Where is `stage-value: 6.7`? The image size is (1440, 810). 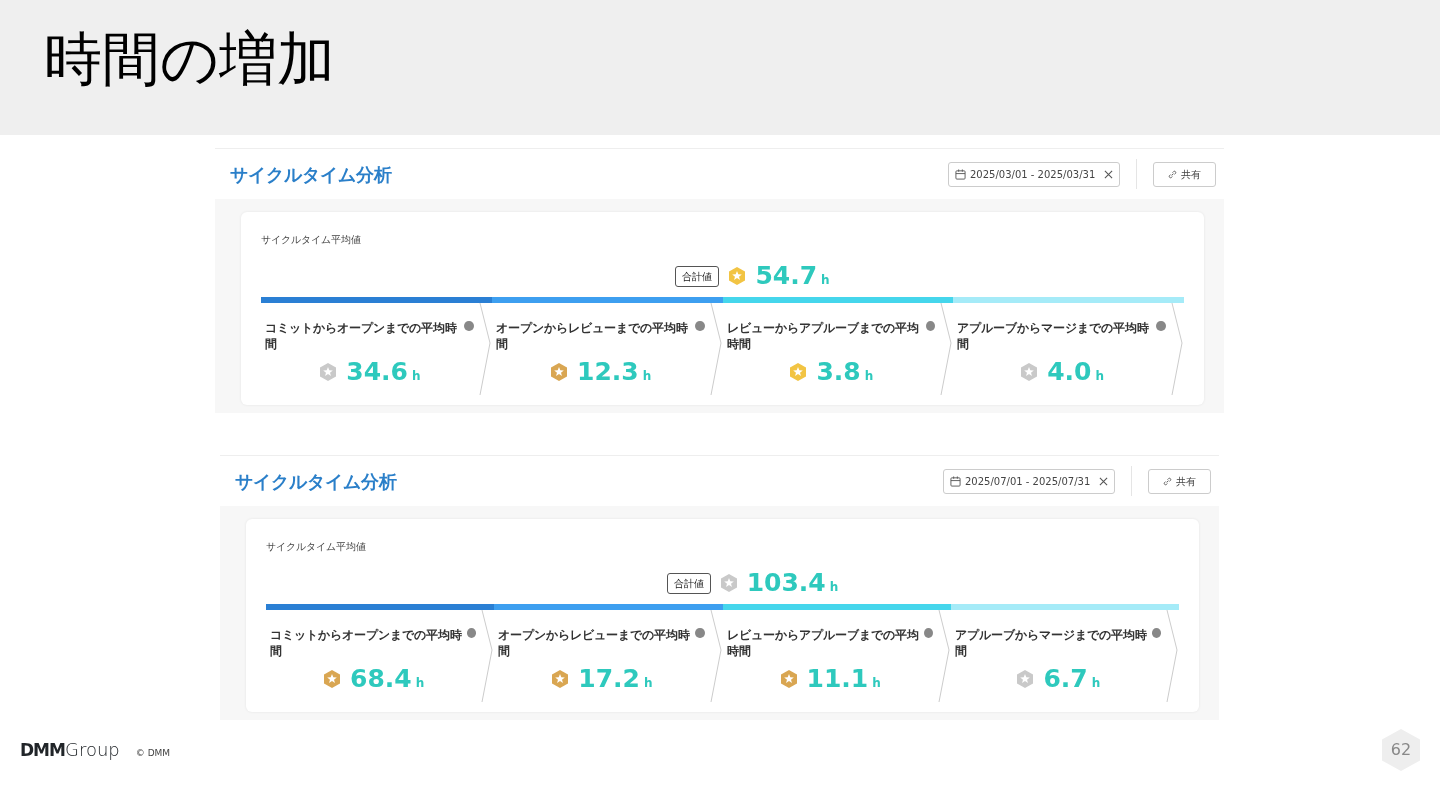
stage-value: 6.7 is located at coordinates (1065, 678).